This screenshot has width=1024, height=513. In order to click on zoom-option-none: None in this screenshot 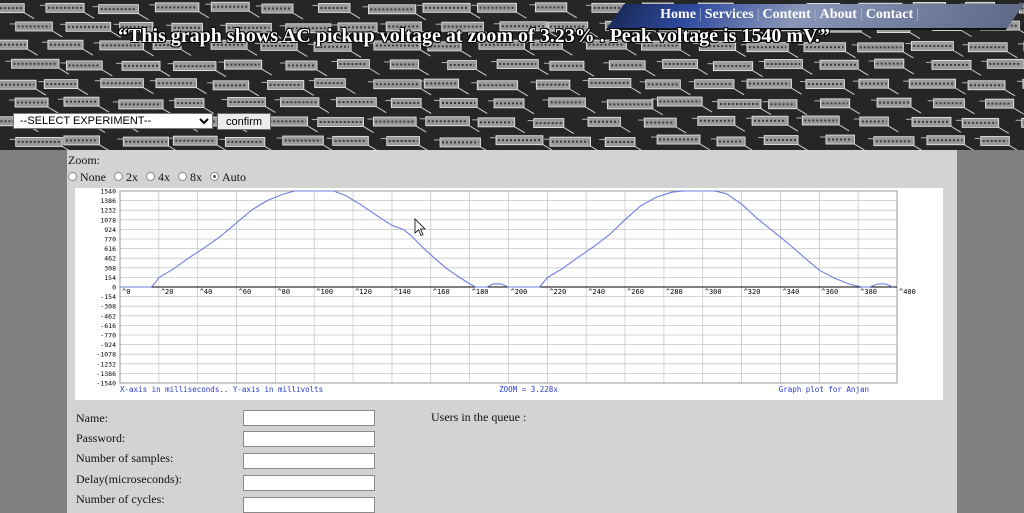, I will do `click(87, 177)`.